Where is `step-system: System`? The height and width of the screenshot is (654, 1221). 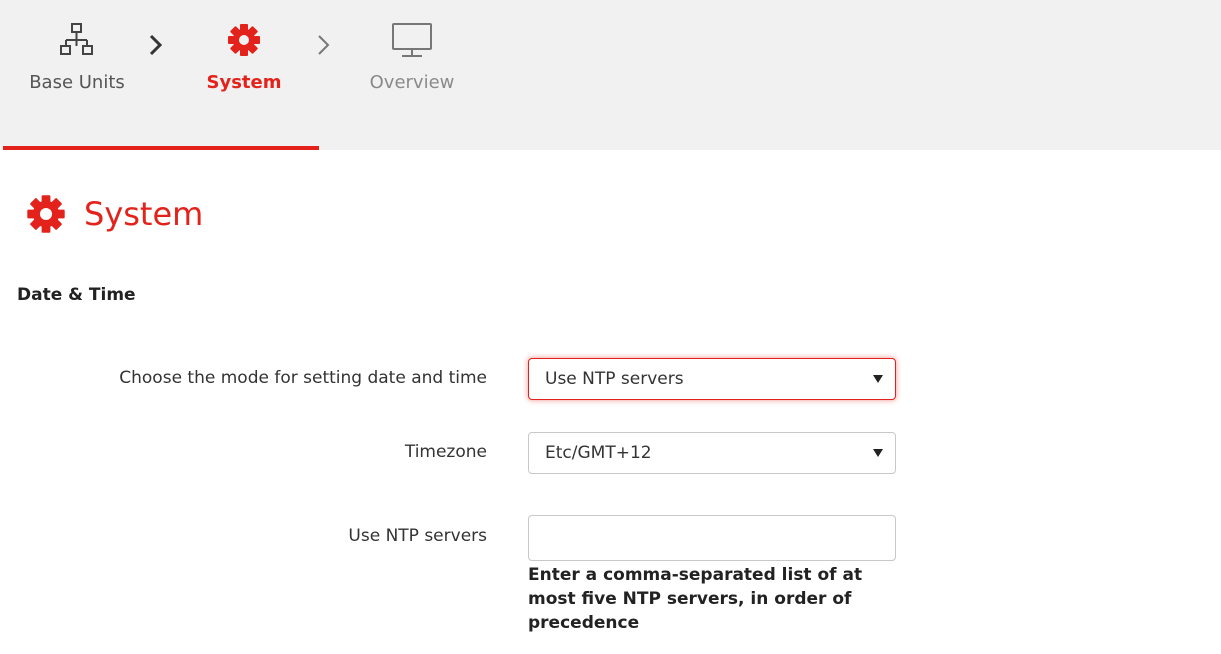 step-system: System is located at coordinates (244, 56).